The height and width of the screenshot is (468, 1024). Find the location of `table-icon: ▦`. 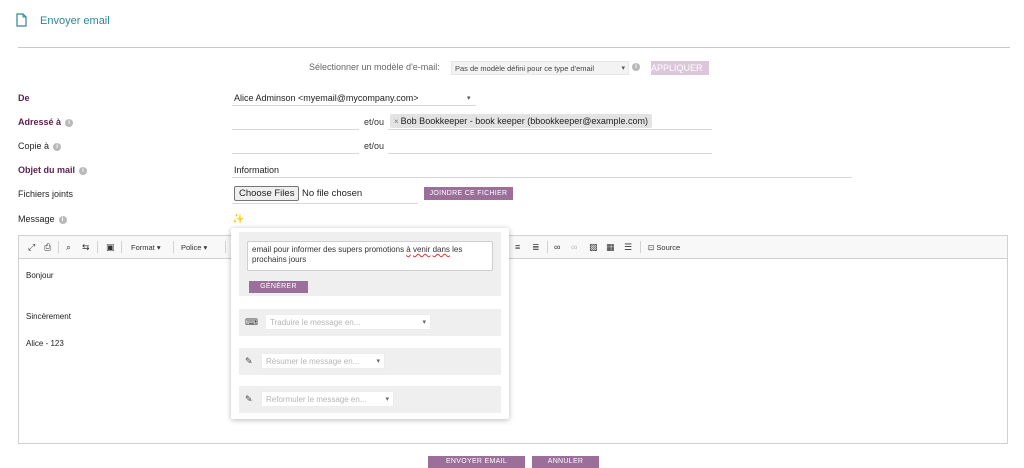

table-icon: ▦ is located at coordinates (610, 247).